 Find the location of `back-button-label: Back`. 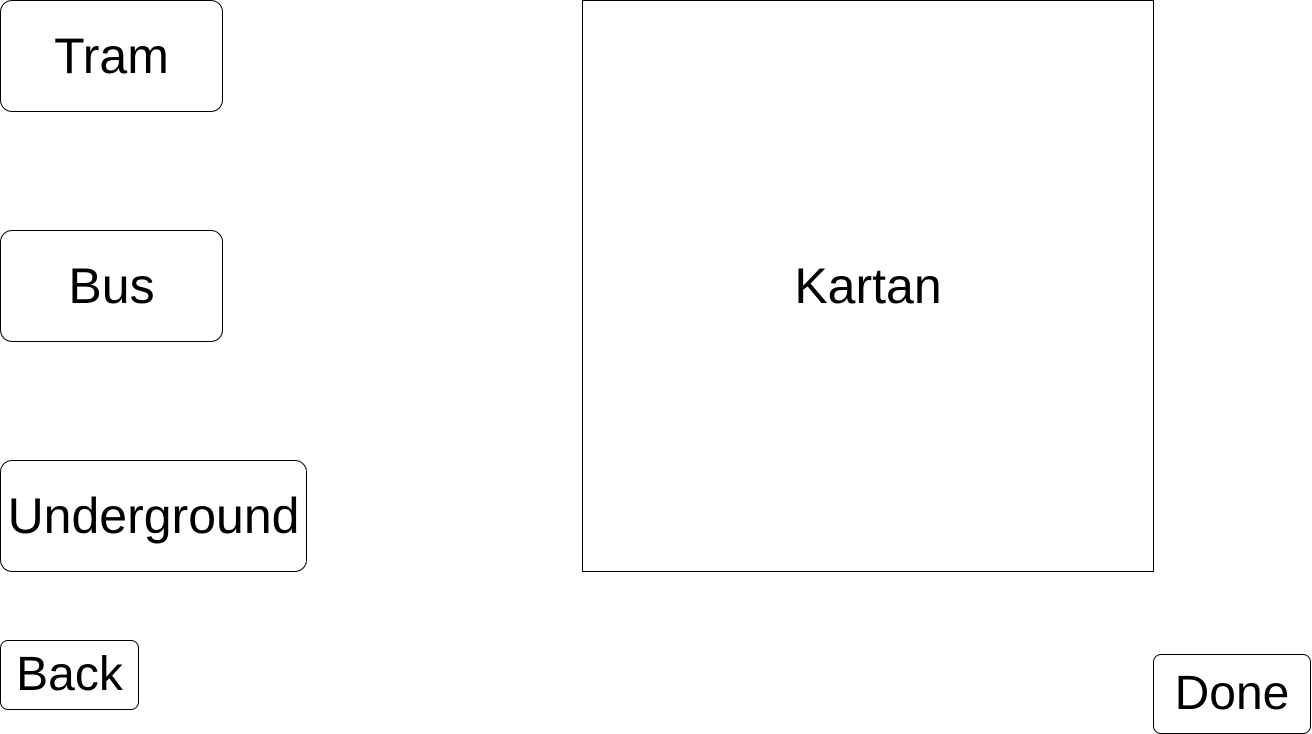

back-button-label: Back is located at coordinates (69, 674).